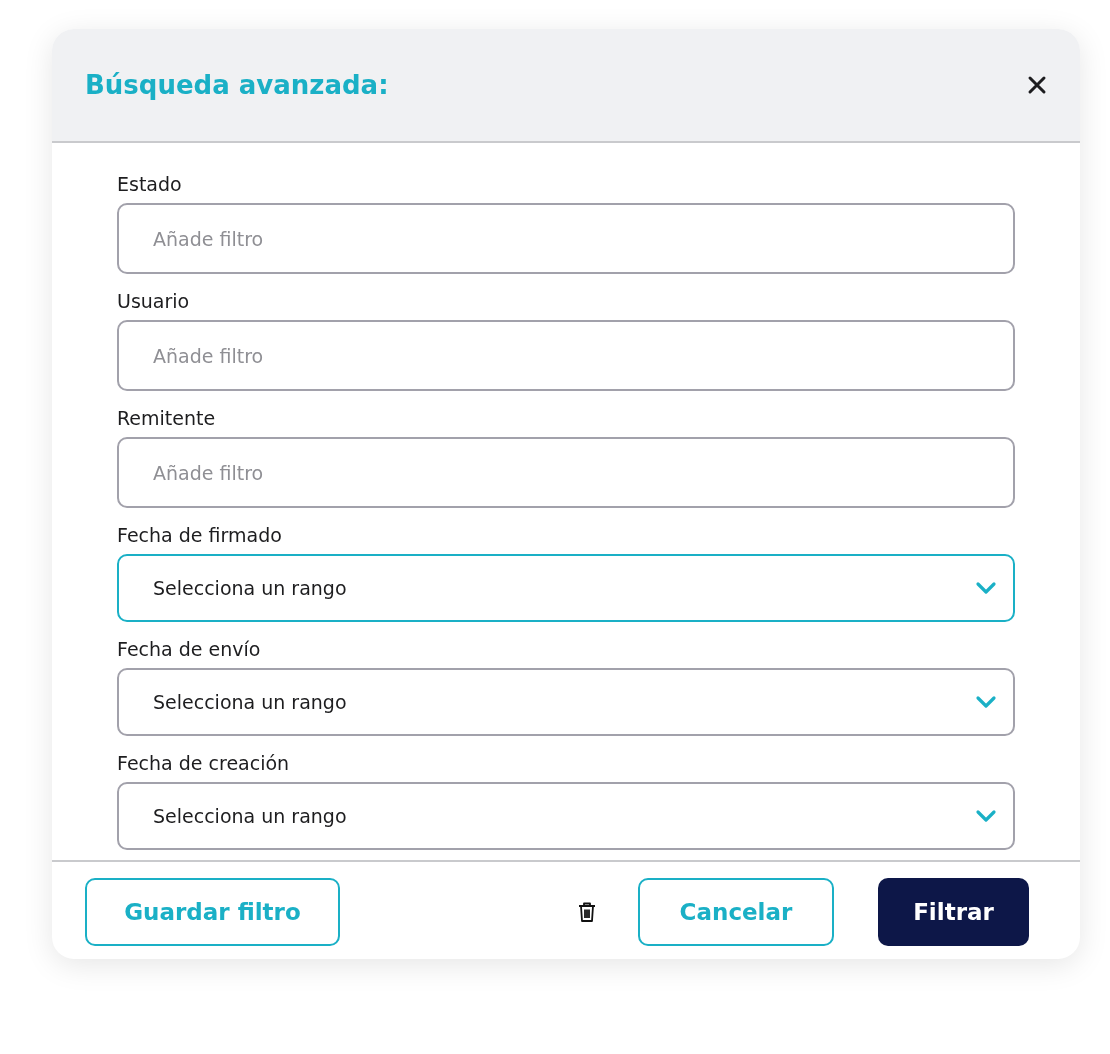  I want to click on close-button, so click(1037, 85).